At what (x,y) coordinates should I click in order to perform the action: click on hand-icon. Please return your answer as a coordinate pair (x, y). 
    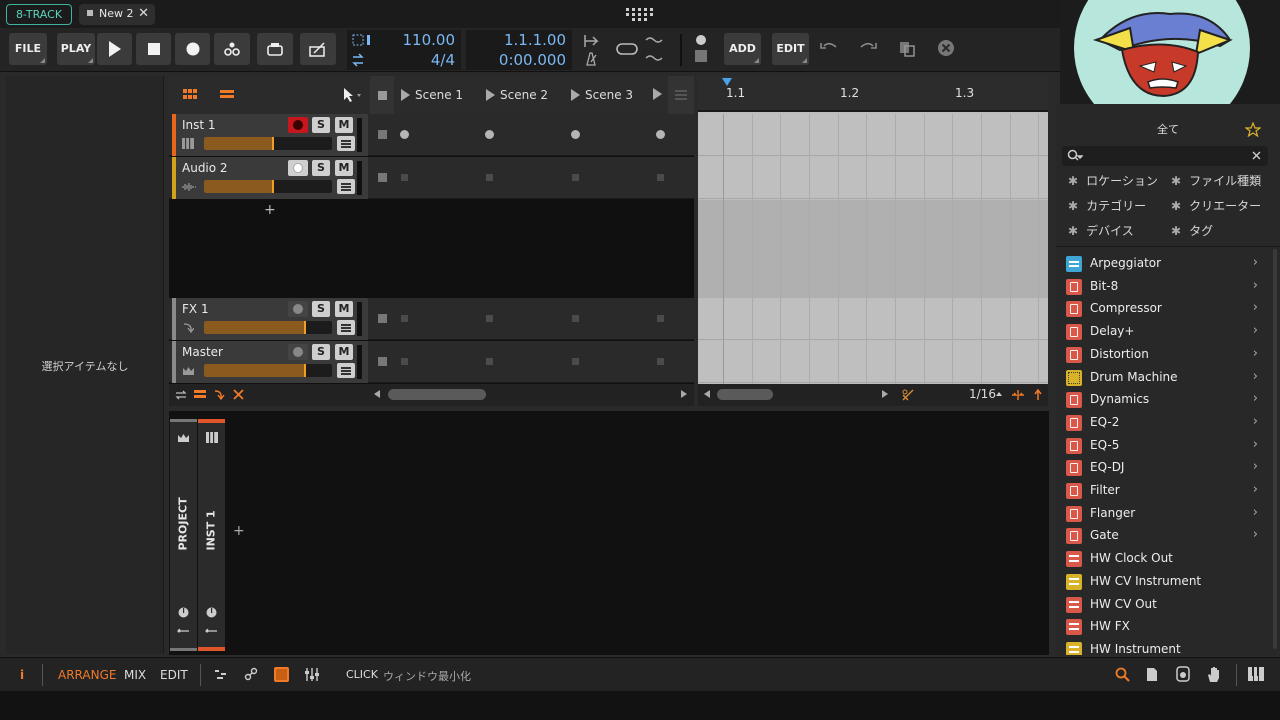
    Looking at the image, I should click on (1213, 674).